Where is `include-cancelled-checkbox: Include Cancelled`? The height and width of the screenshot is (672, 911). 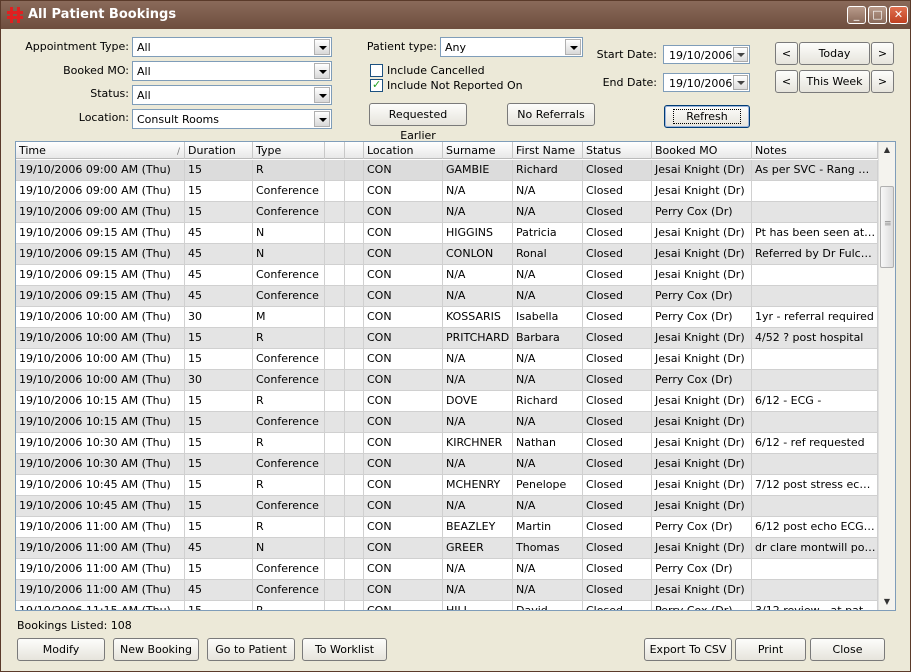 include-cancelled-checkbox: Include Cancelled is located at coordinates (435, 71).